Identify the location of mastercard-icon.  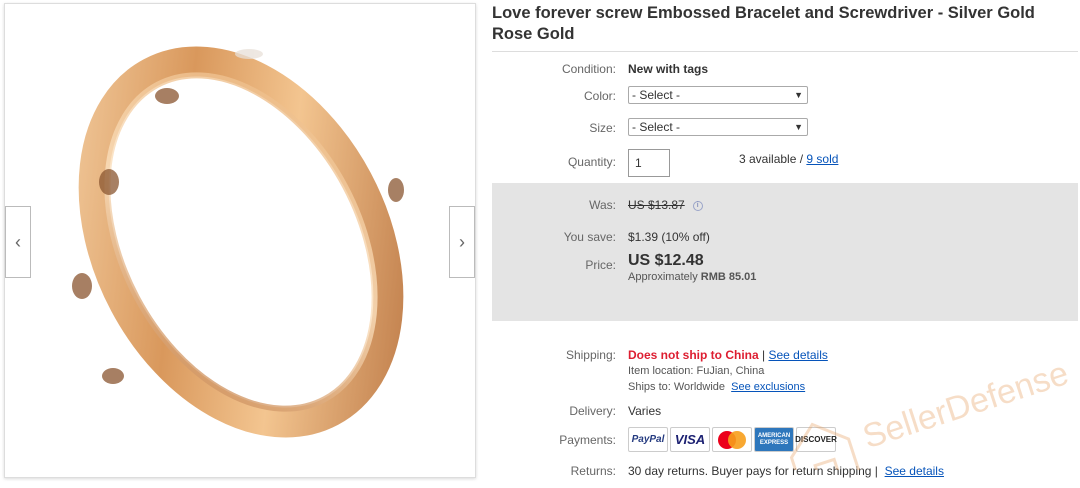
(732, 439).